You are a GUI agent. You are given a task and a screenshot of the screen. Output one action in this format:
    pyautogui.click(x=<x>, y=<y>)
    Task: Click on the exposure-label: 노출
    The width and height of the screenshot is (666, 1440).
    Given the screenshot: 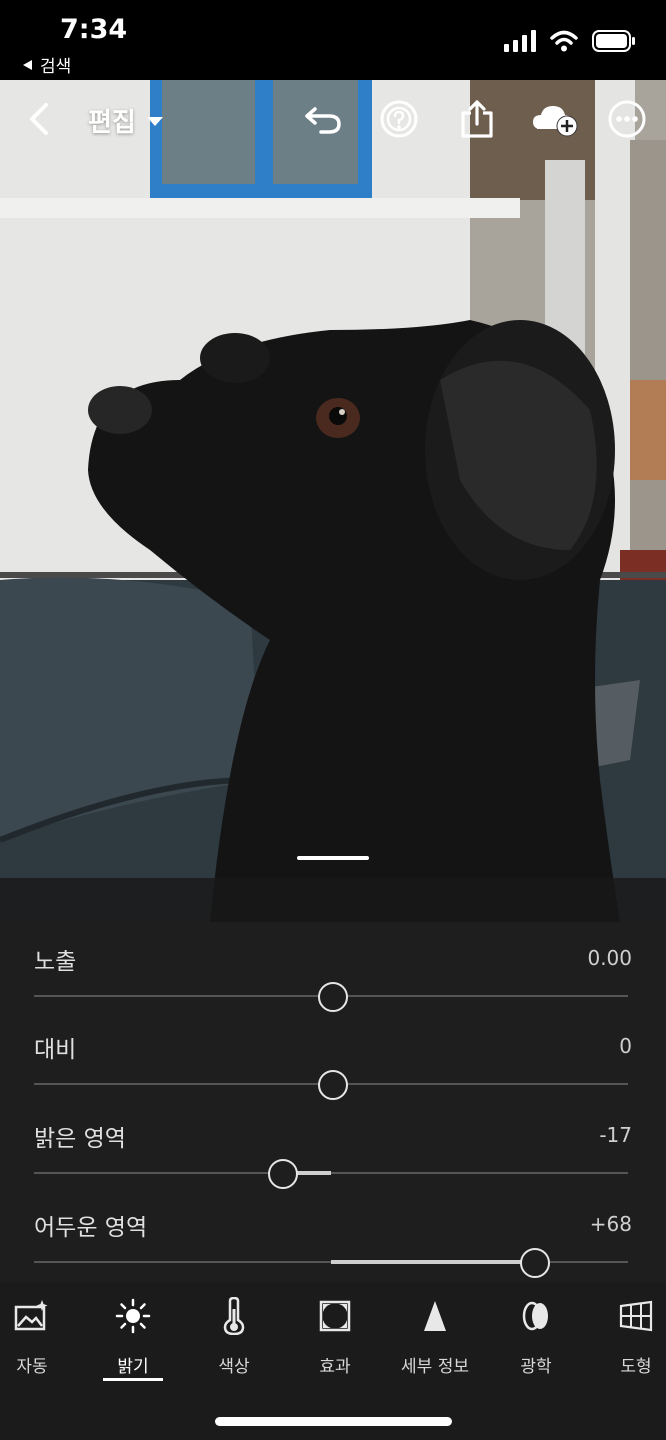 What is the action you would take?
    pyautogui.click(x=55, y=962)
    